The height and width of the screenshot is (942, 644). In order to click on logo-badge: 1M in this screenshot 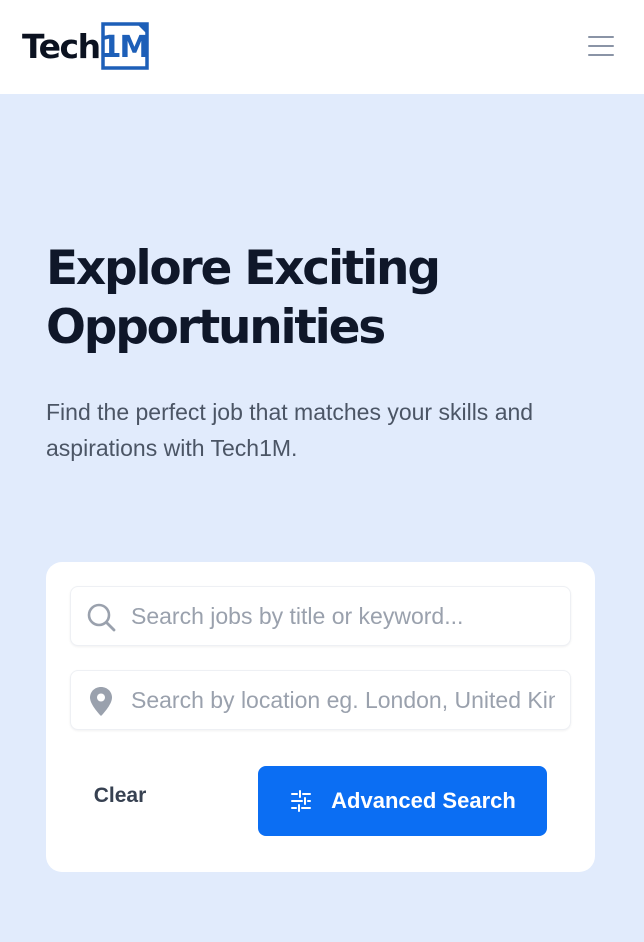, I will do `click(125, 46)`.